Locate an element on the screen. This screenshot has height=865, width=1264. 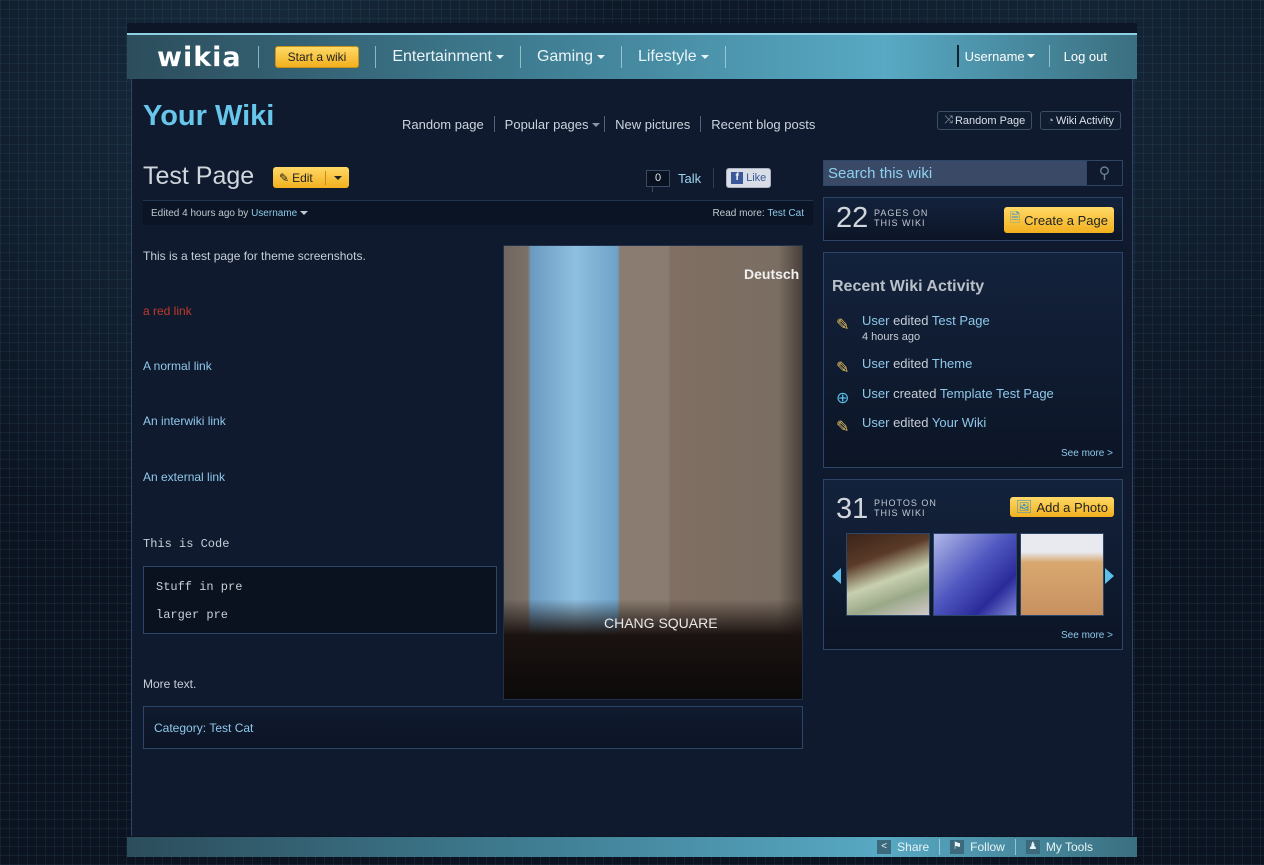
activity-target: Test Page is located at coordinates (961, 320).